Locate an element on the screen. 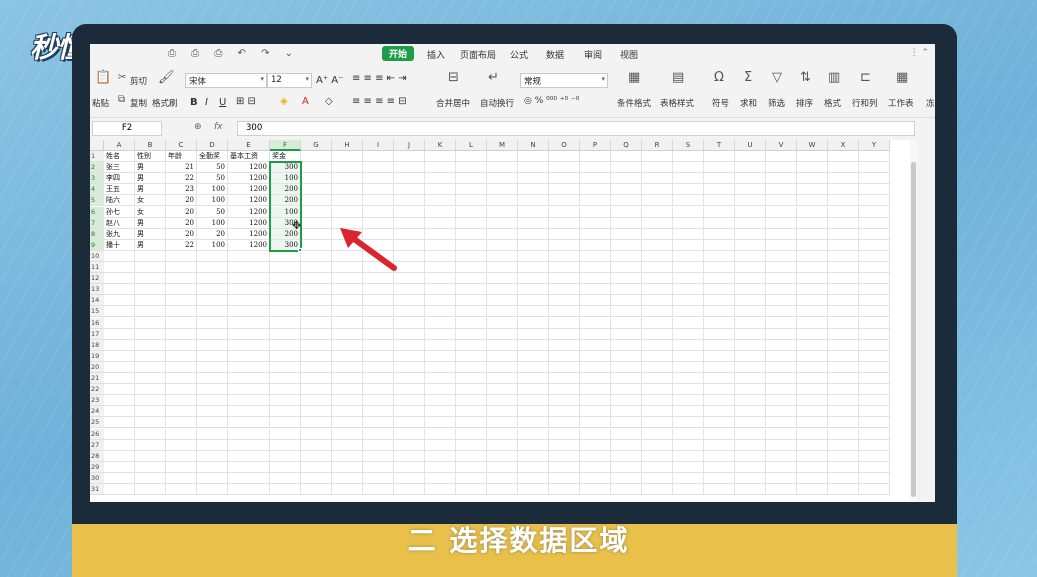  filter-button: 筛选 is located at coordinates (776, 103).